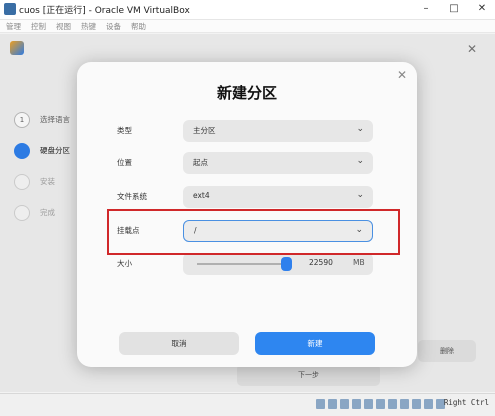 This screenshot has width=495, height=416. I want to click on recording-icon, so click(404, 404).